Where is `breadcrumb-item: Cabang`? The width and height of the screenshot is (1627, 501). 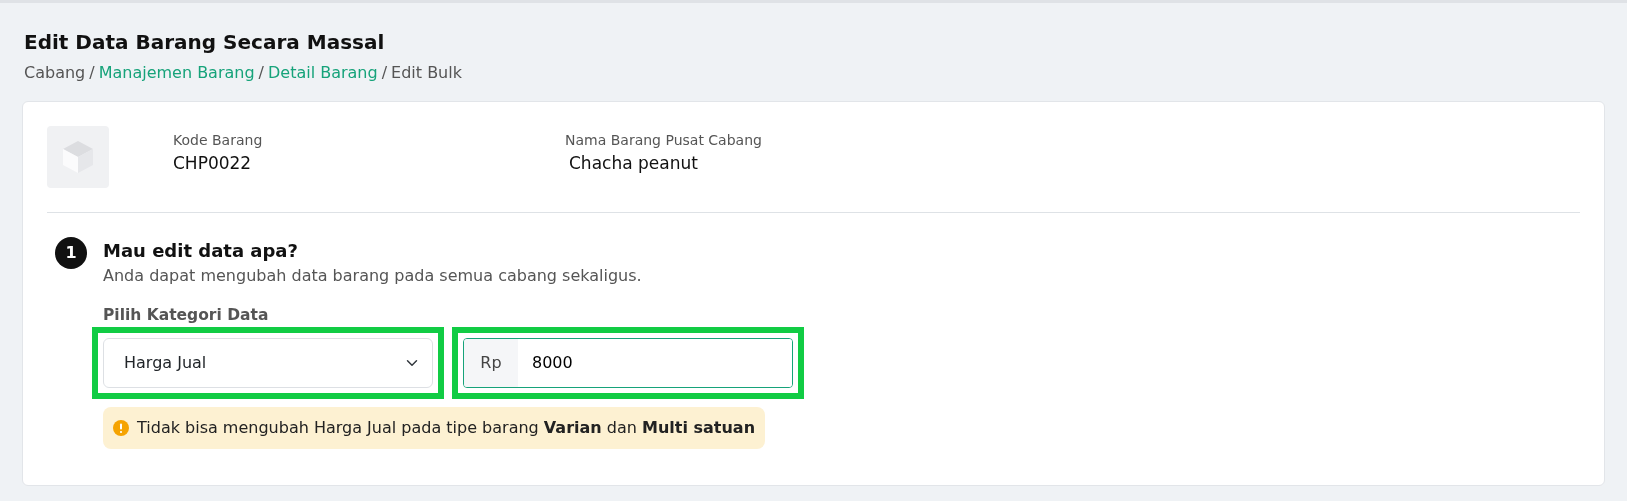
breadcrumb-item: Cabang is located at coordinates (55, 73).